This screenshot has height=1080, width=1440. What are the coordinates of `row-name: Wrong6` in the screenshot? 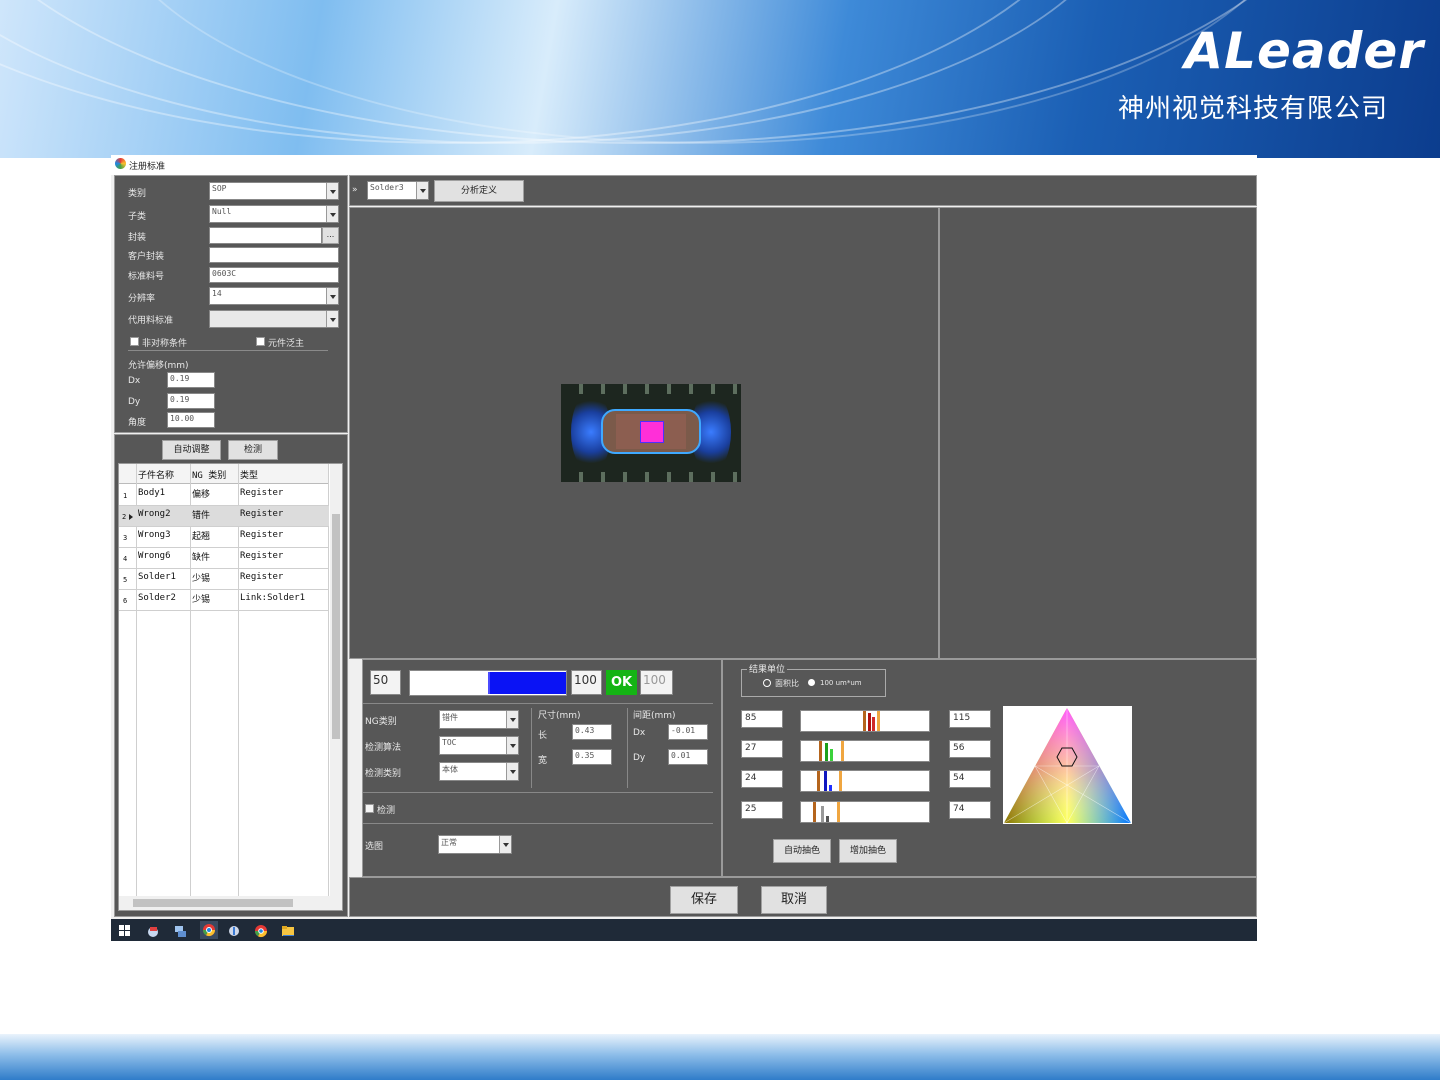 It's located at (154, 556).